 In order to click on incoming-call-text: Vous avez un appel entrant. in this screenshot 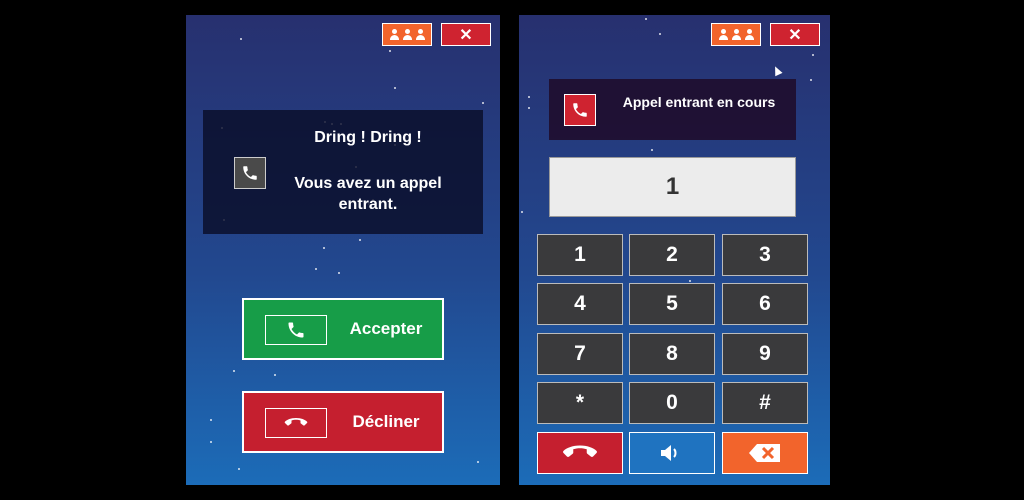, I will do `click(368, 194)`.